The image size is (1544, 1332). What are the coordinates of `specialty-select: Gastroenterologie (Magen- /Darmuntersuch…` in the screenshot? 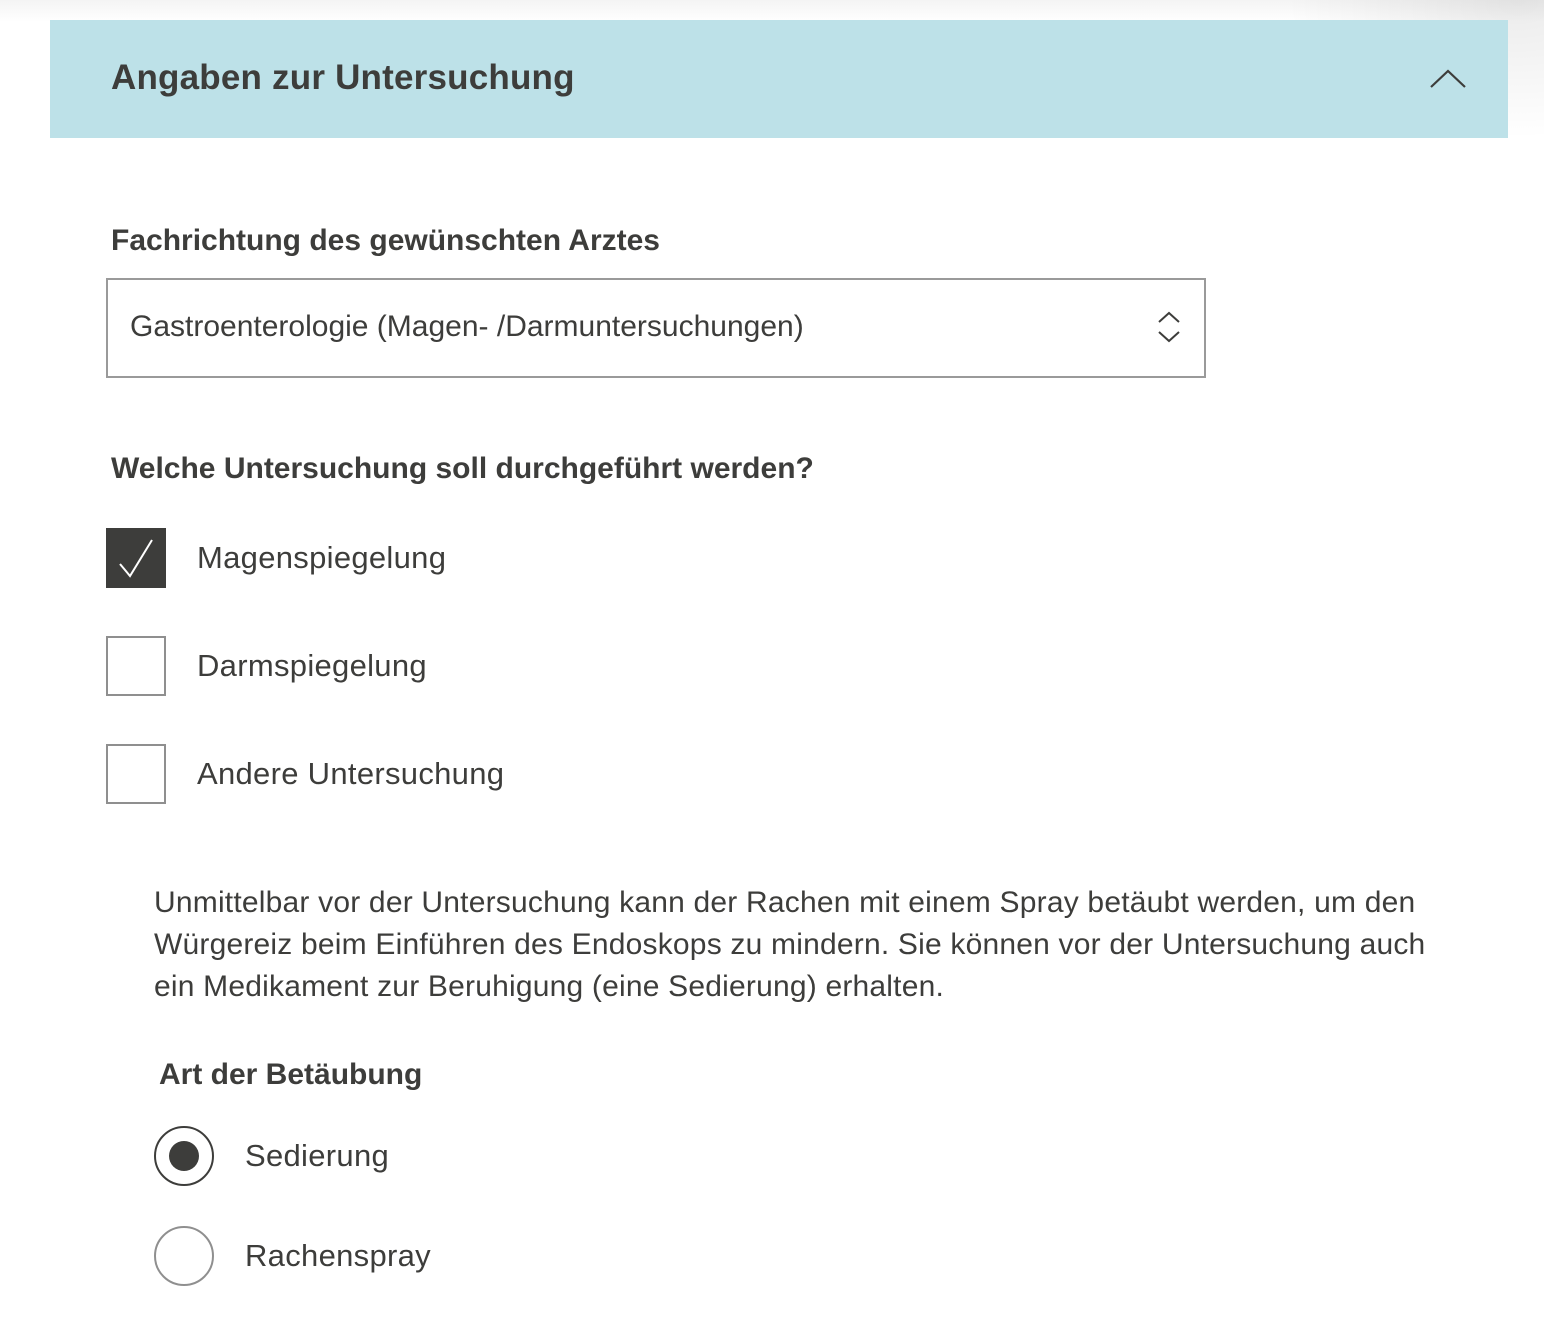 It's located at (656, 328).